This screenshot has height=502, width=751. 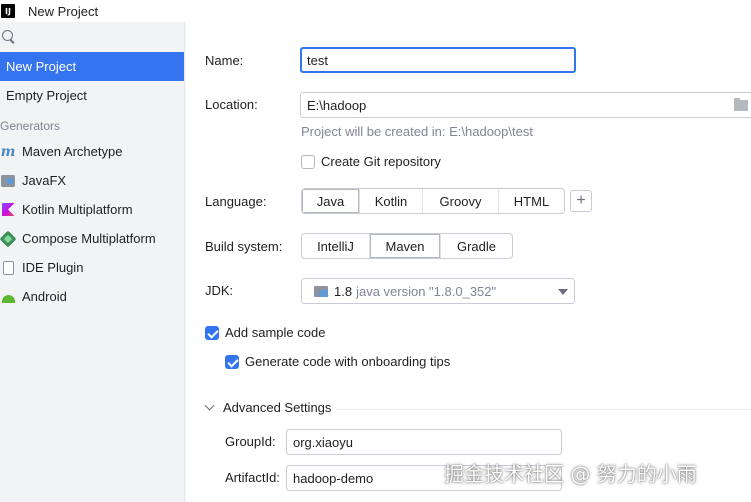 I want to click on build-option-intellij: IntelliJ, so click(x=336, y=246).